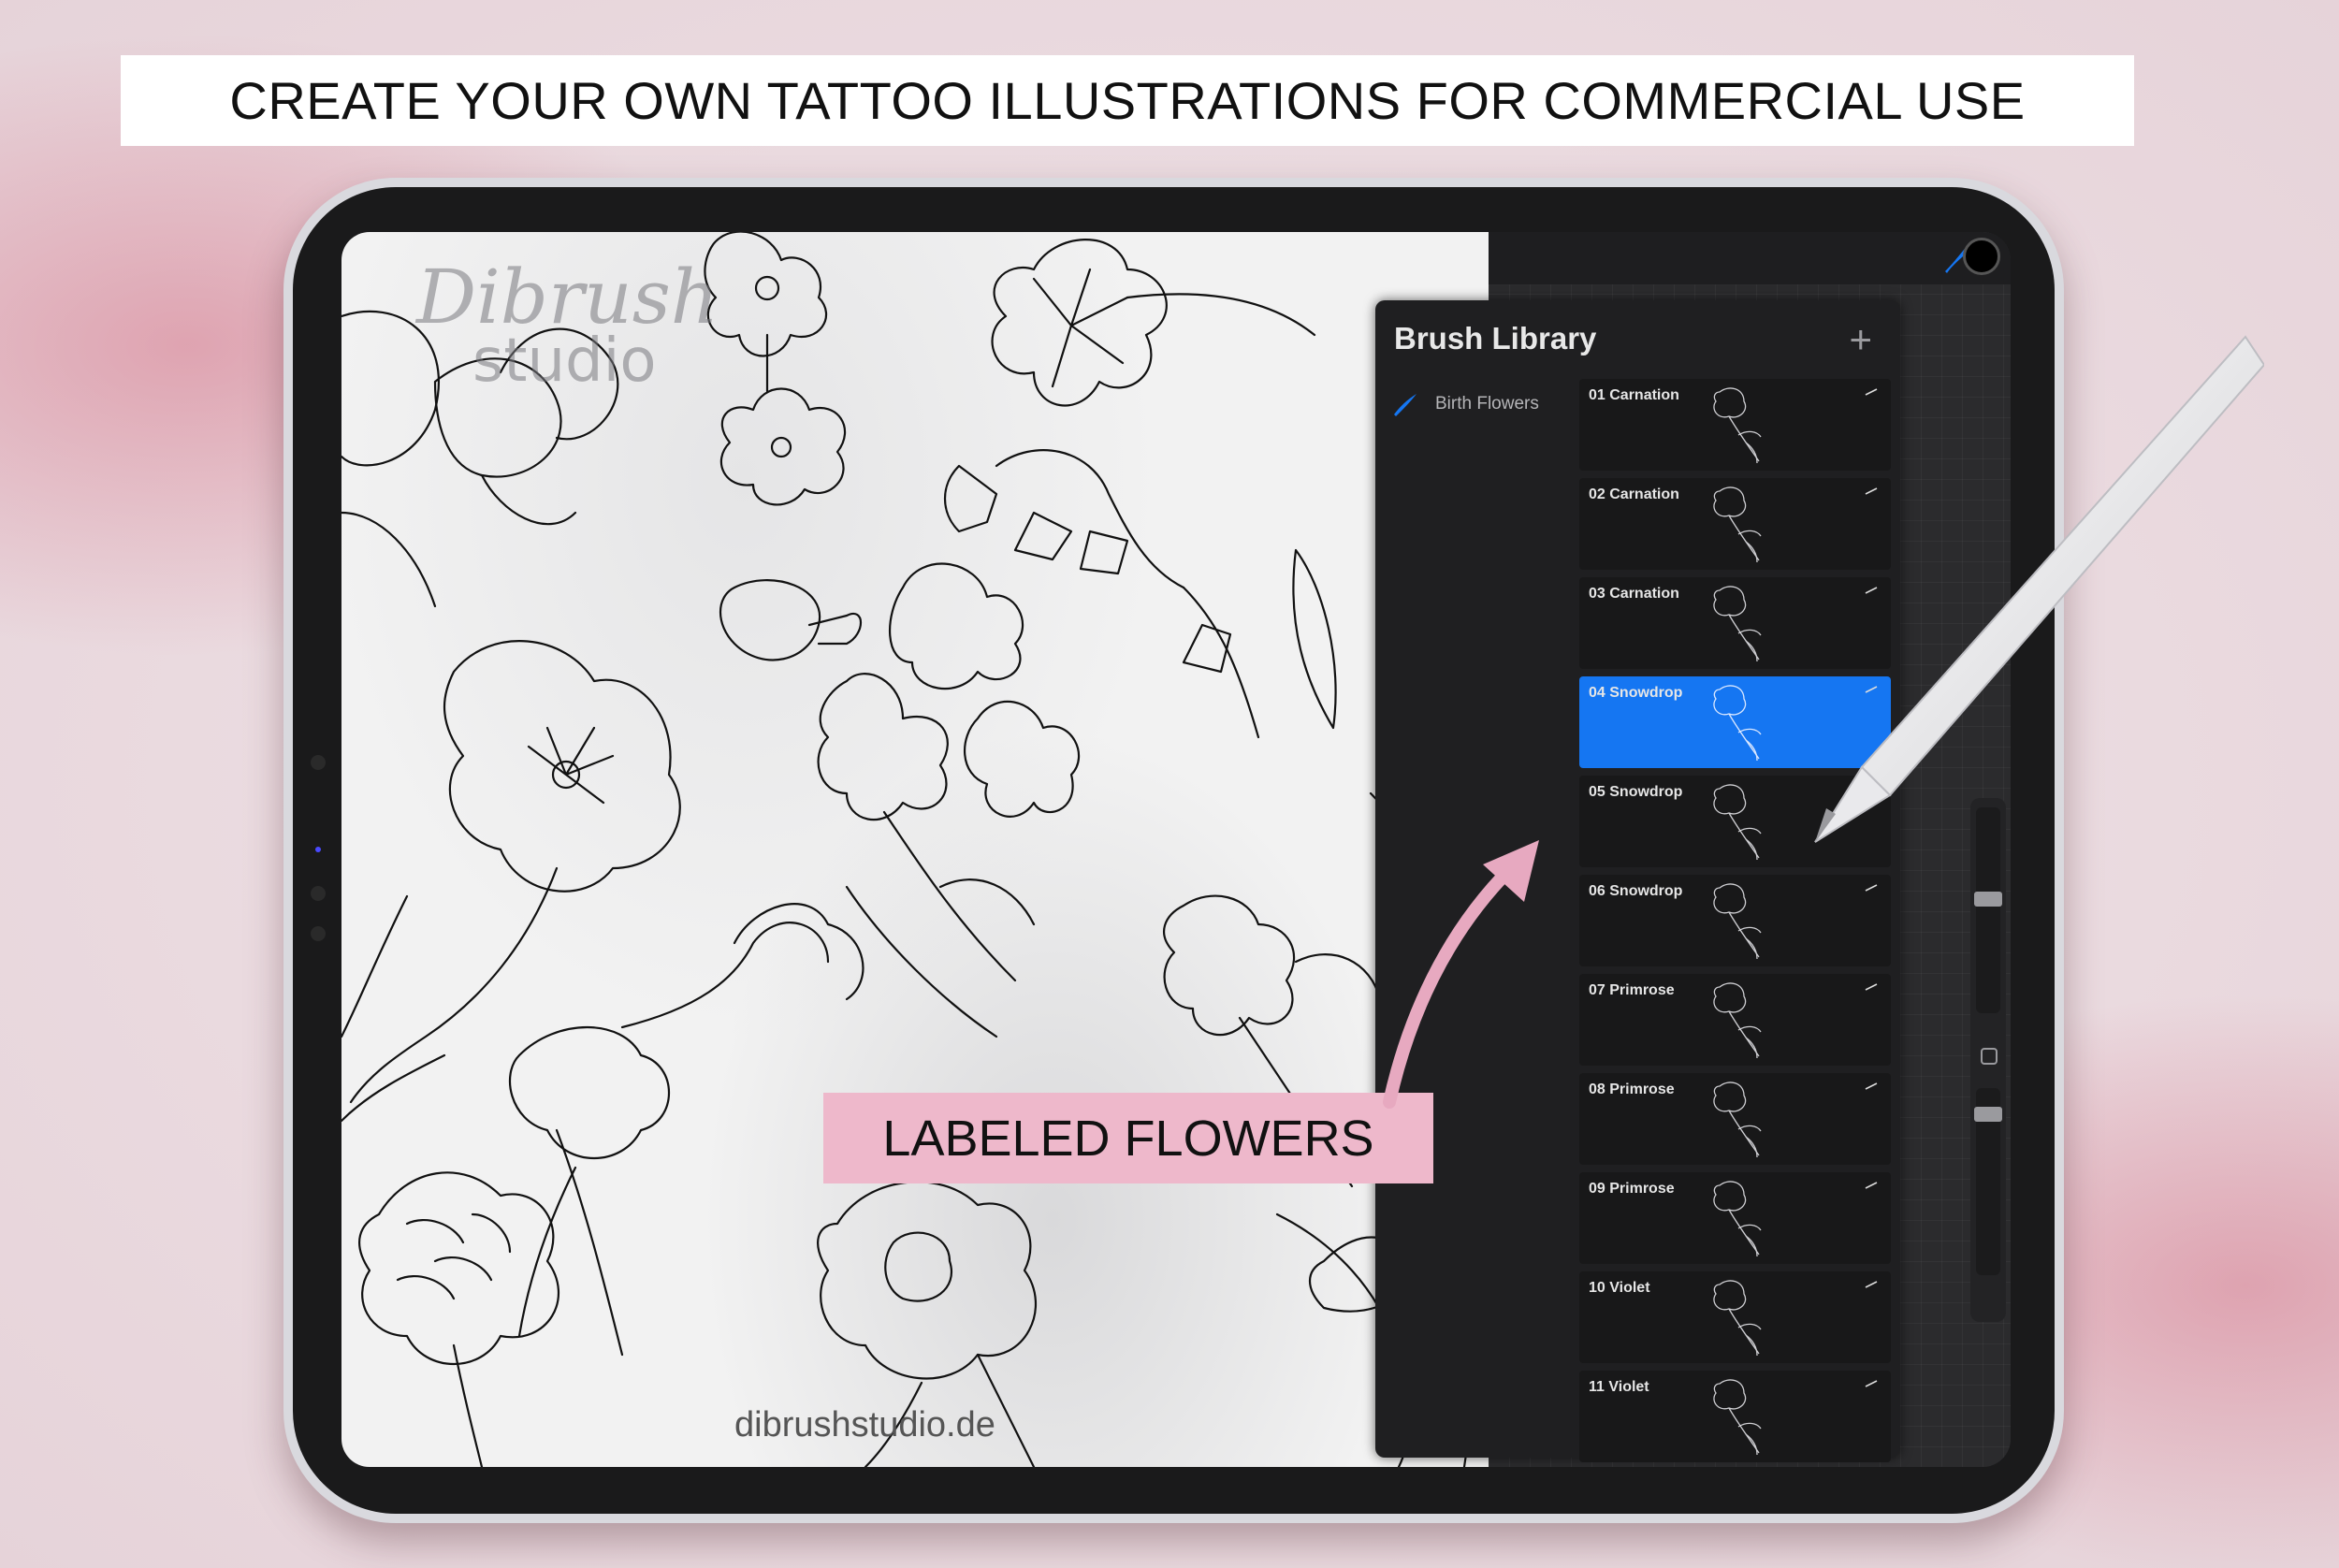 The width and height of the screenshot is (2339, 1568). Describe the element at coordinates (1634, 594) in the screenshot. I see `brush-name: 03 Carnation` at that location.